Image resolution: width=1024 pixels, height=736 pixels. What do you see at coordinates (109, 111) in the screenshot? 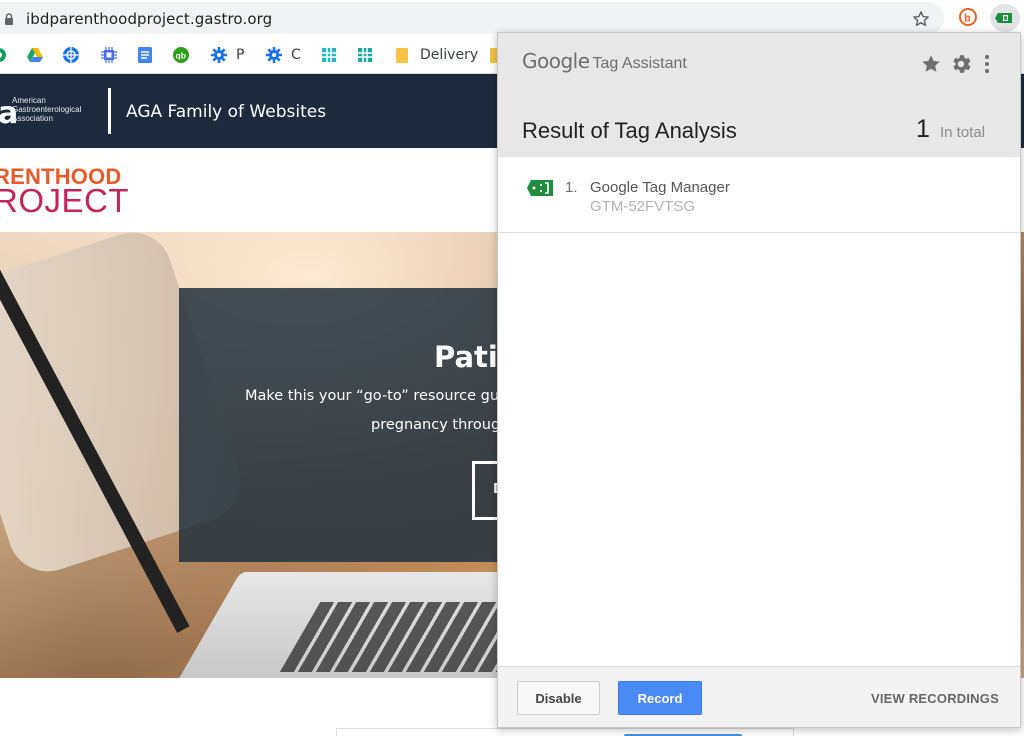
I see `header-divider` at bounding box center [109, 111].